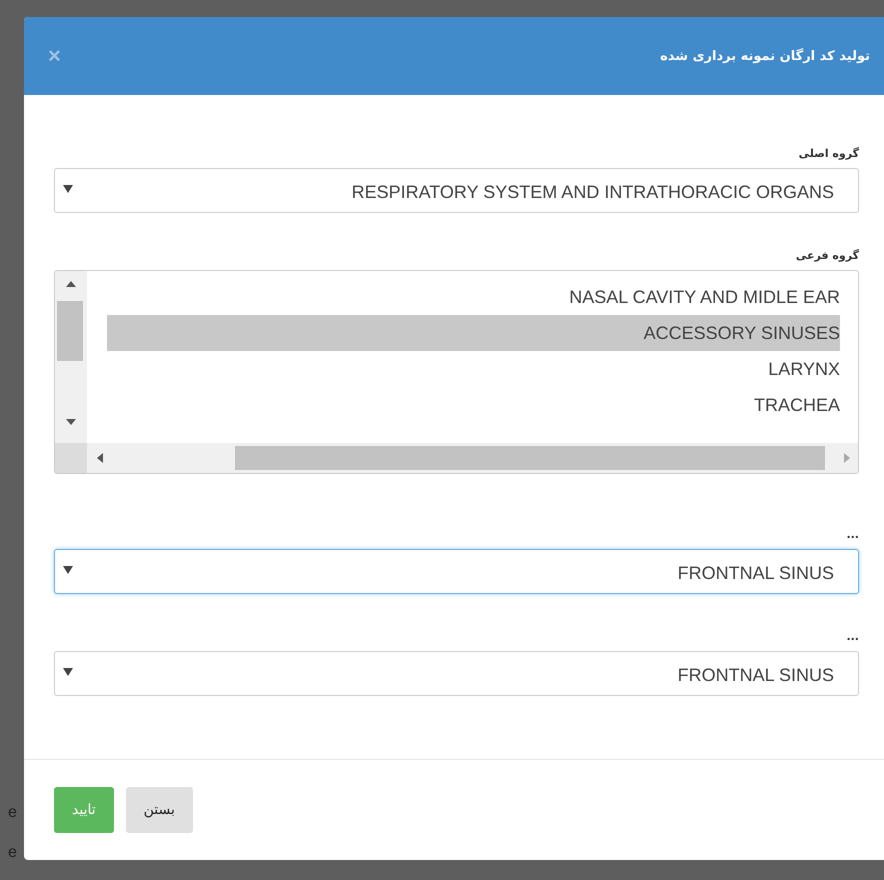  Describe the element at coordinates (827, 255) in the screenshot. I see `field-label: گروه فرعی` at that location.